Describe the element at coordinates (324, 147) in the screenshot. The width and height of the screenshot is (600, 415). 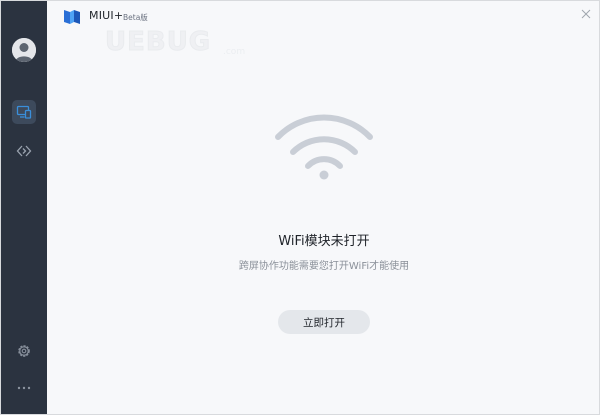
I see `wifi-icon` at that location.